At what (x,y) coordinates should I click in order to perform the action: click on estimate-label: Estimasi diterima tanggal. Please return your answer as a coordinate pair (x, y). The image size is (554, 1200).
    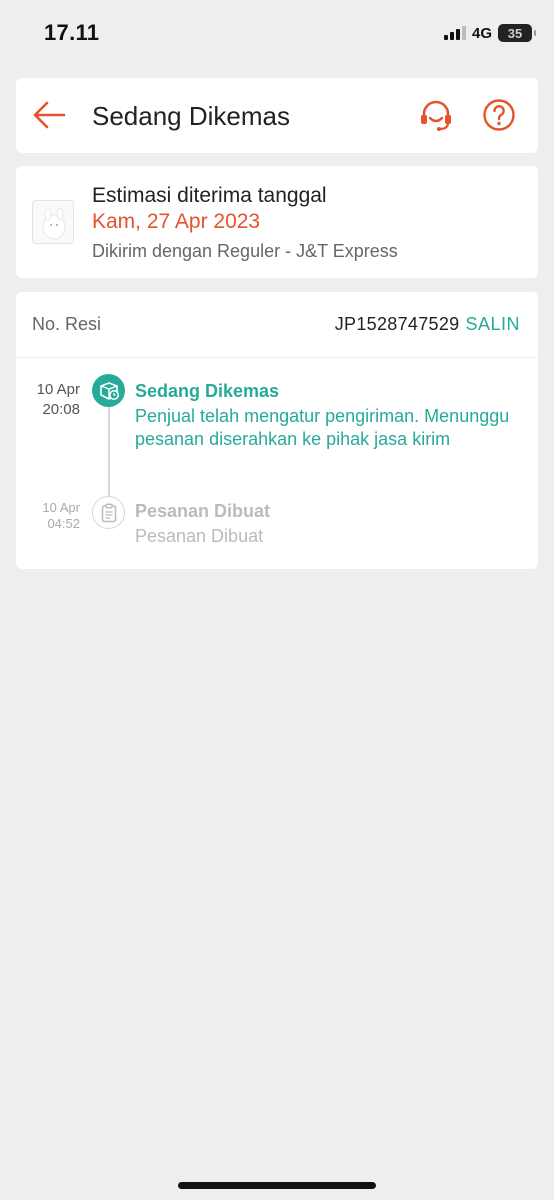
    Looking at the image, I should click on (209, 195).